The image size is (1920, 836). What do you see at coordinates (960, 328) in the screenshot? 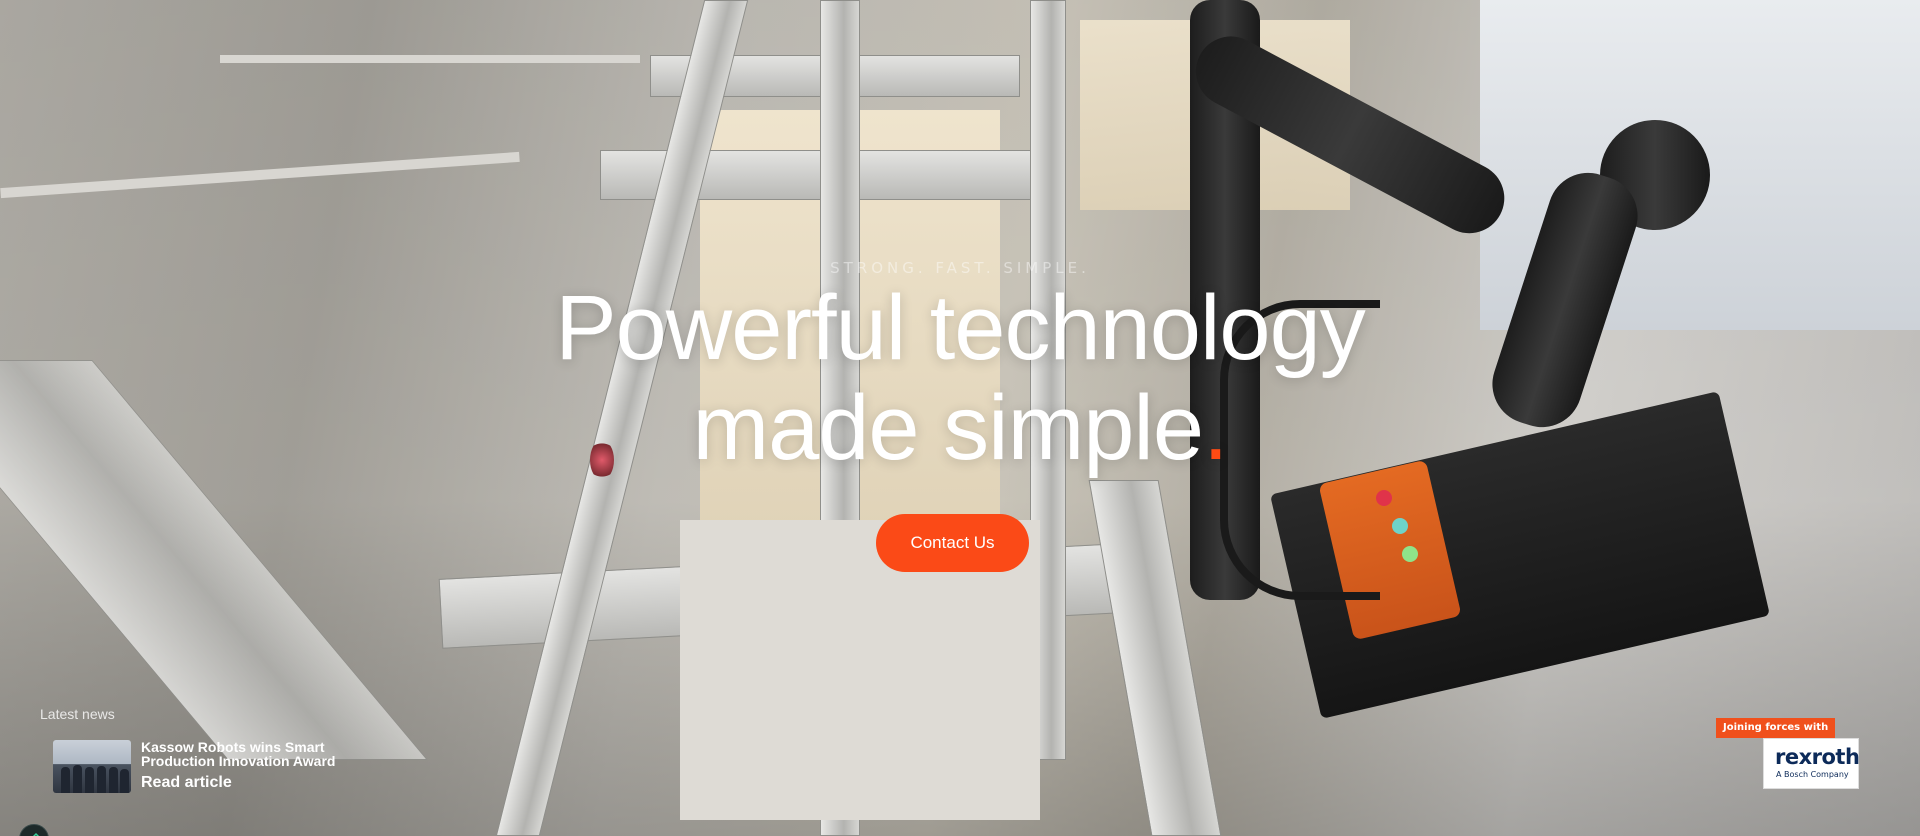
I see `headline-line-1: Powerful technology` at bounding box center [960, 328].